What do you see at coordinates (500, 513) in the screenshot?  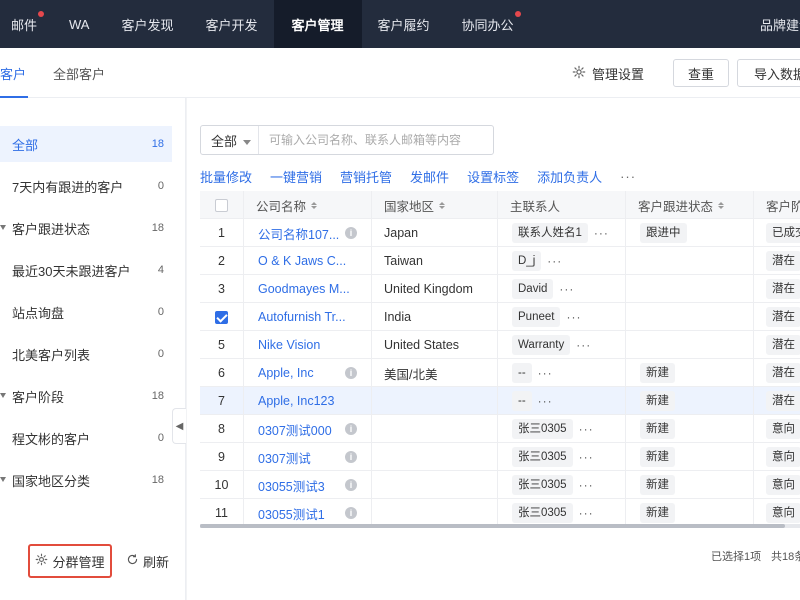 I see `table-row: 11 03055测试1 i 张三0305 ··· 新建 意向` at bounding box center [500, 513].